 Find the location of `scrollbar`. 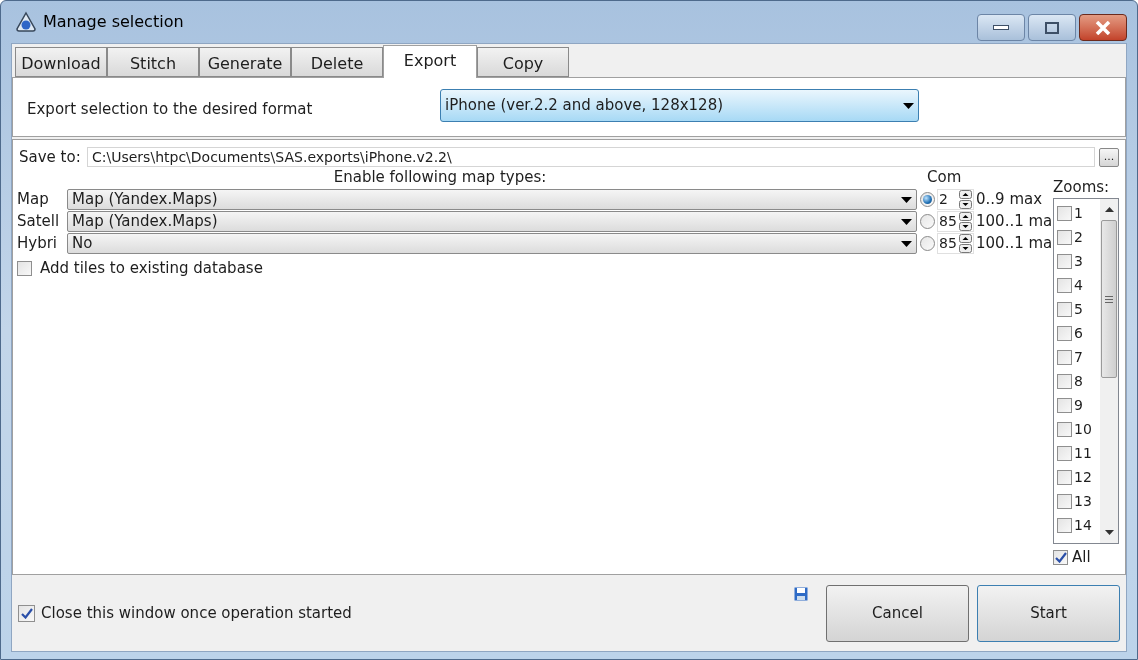

scrollbar is located at coordinates (1109, 371).